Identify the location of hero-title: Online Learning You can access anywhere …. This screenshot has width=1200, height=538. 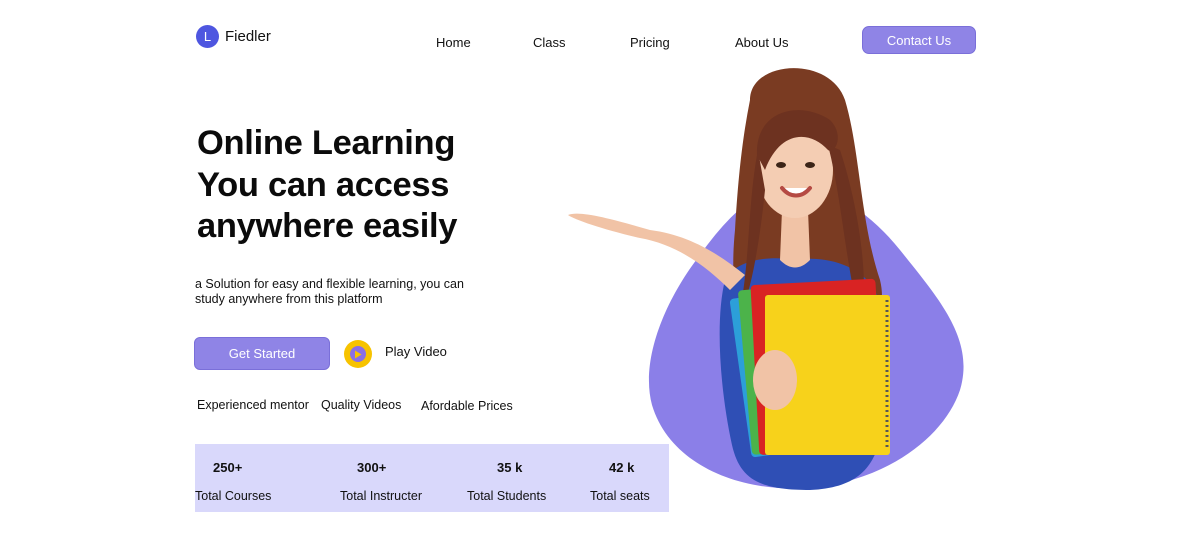
(327, 185).